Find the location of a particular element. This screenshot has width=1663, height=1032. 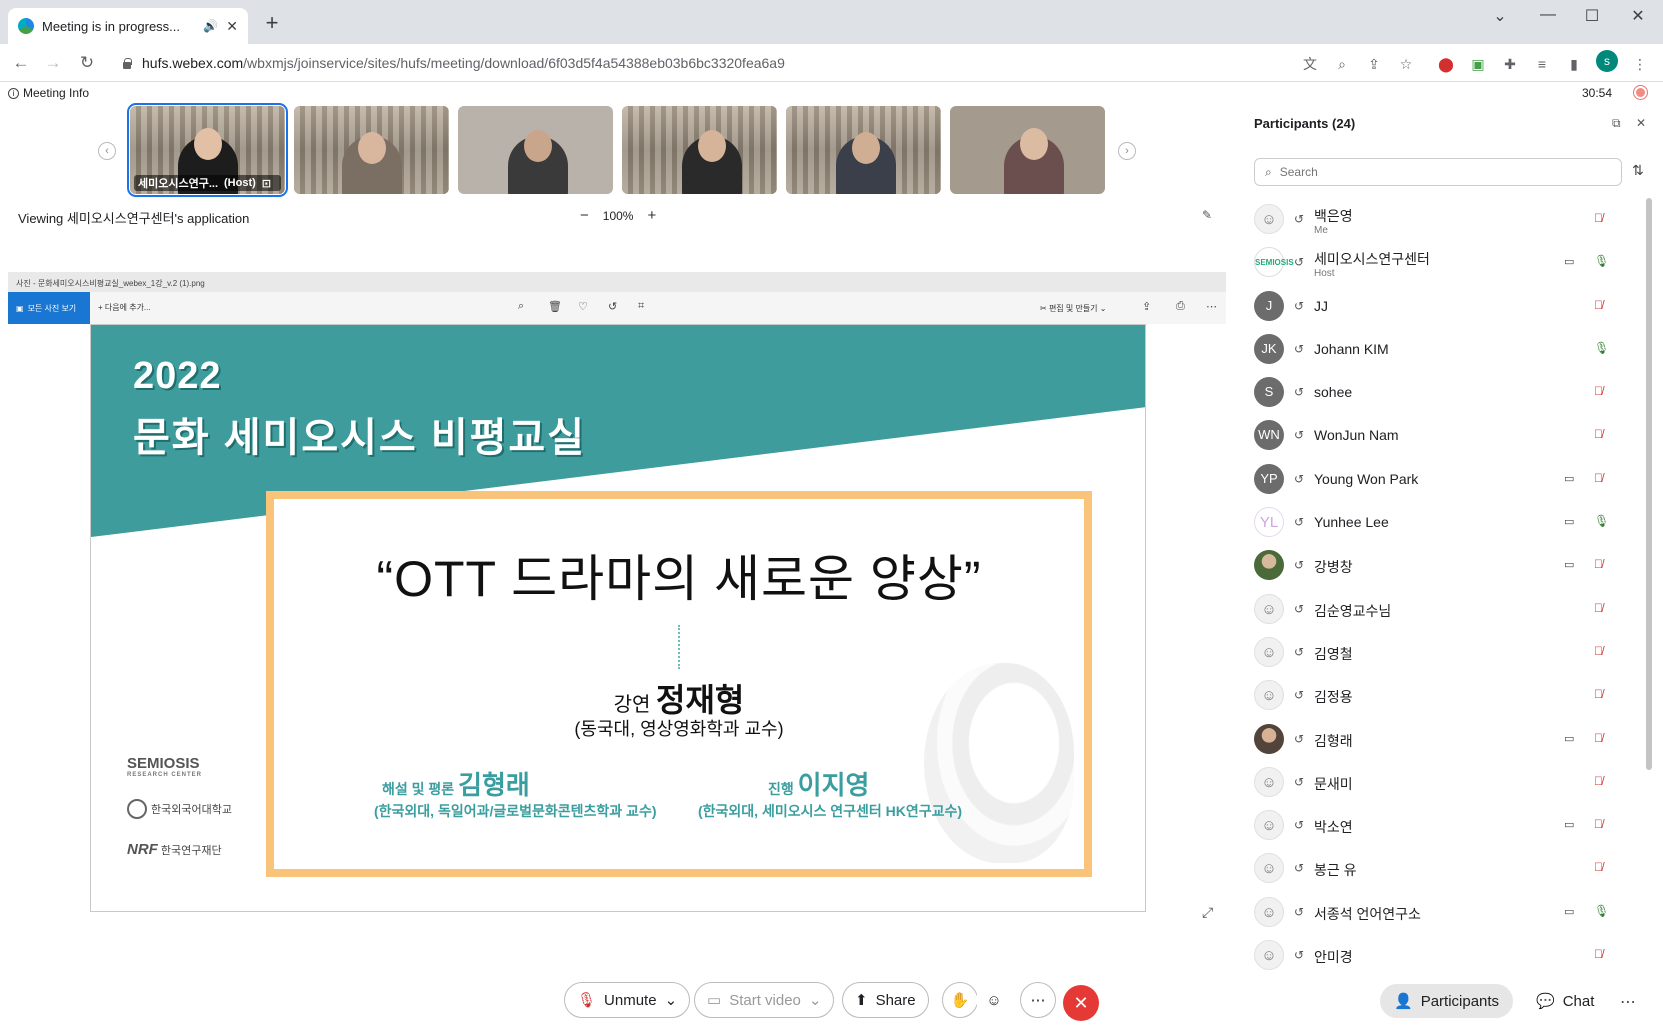

participants-search: ⌕ is located at coordinates (1438, 172).